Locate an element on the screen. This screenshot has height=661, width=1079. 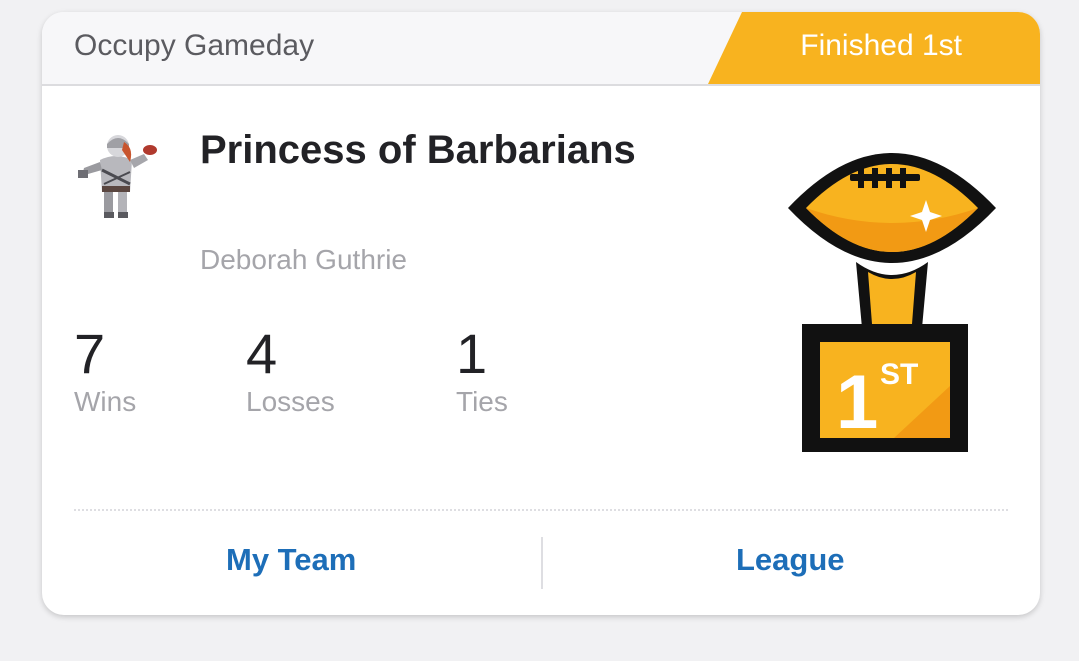
footer-separator is located at coordinates (542, 563).